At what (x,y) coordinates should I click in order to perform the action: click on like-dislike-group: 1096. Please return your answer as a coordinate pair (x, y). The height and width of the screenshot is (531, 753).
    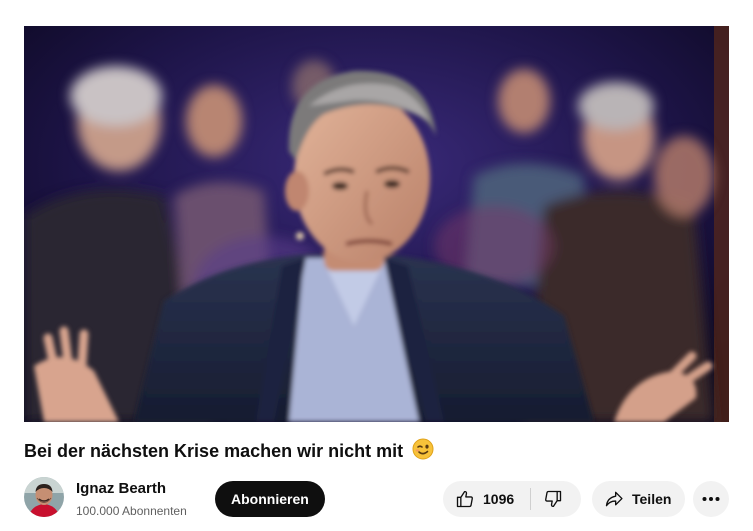
    Looking at the image, I should click on (512, 499).